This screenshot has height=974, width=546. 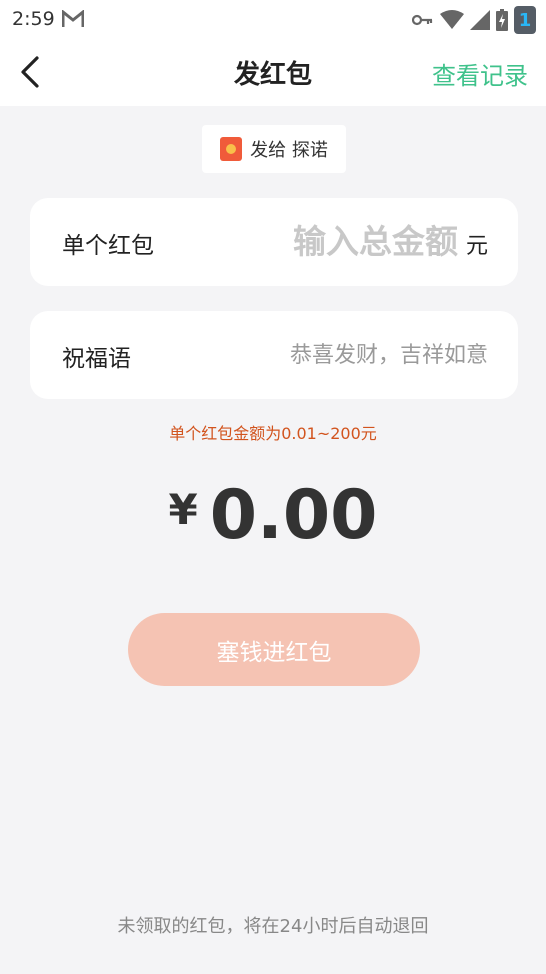 What do you see at coordinates (273, 926) in the screenshot?
I see `refund-note: 未领取的红包，将在24小时后自动退回` at bounding box center [273, 926].